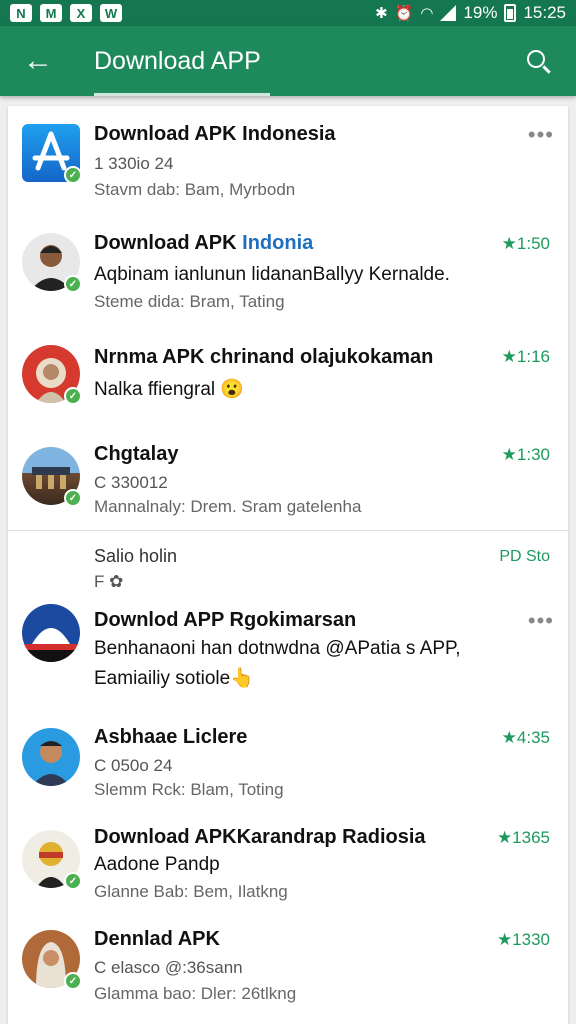  What do you see at coordinates (51, 13) in the screenshot?
I see `notification-app-icon: M` at bounding box center [51, 13].